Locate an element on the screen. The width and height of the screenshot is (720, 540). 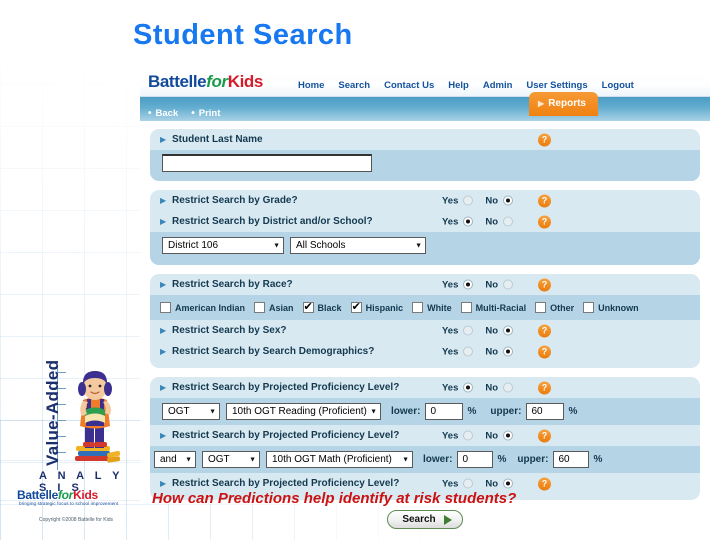
radio-proficiency-2-no is located at coordinates (508, 435).